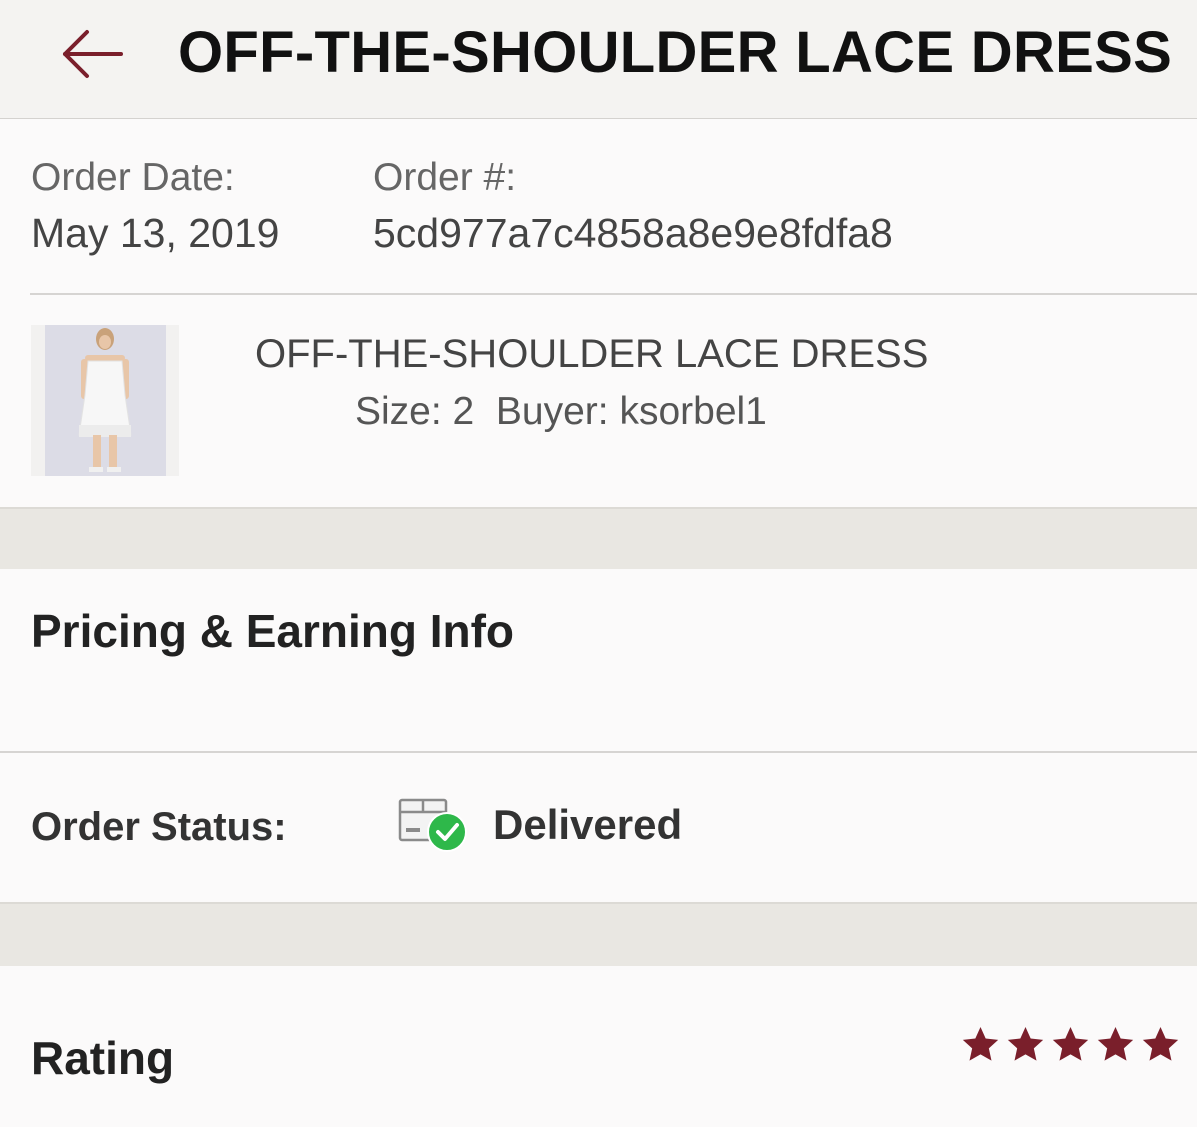 The image size is (1197, 1127). Describe the element at coordinates (592, 354) in the screenshot. I see `item-name: OFF-THE-SHOULDER LACE DRESS` at that location.